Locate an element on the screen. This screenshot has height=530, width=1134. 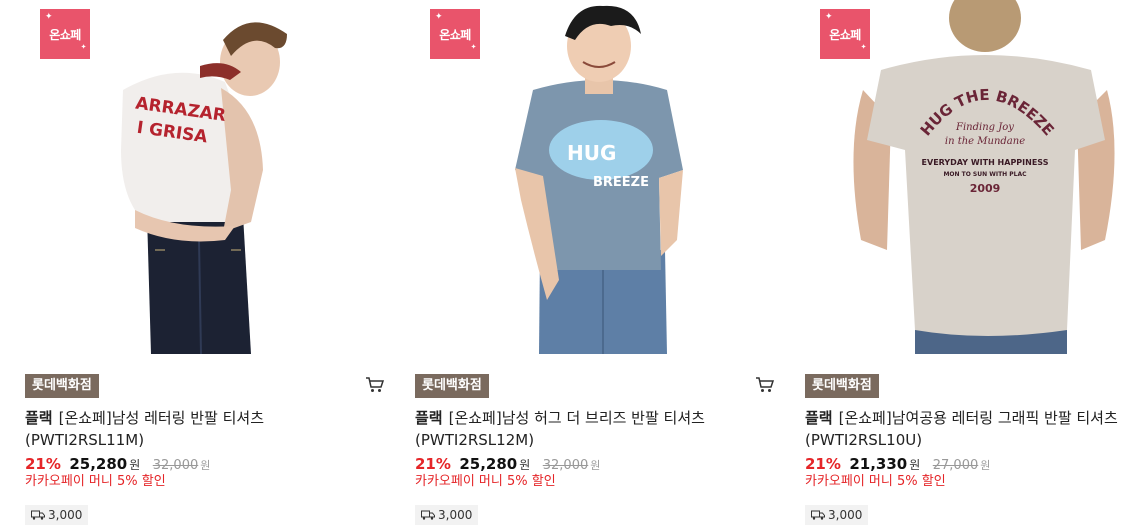
product-title: 플랙 [온쇼페]남여공용 레터링 그래픽 반팔 티셔츠 (PWTI2RSL10U) is located at coordinates (969, 429).